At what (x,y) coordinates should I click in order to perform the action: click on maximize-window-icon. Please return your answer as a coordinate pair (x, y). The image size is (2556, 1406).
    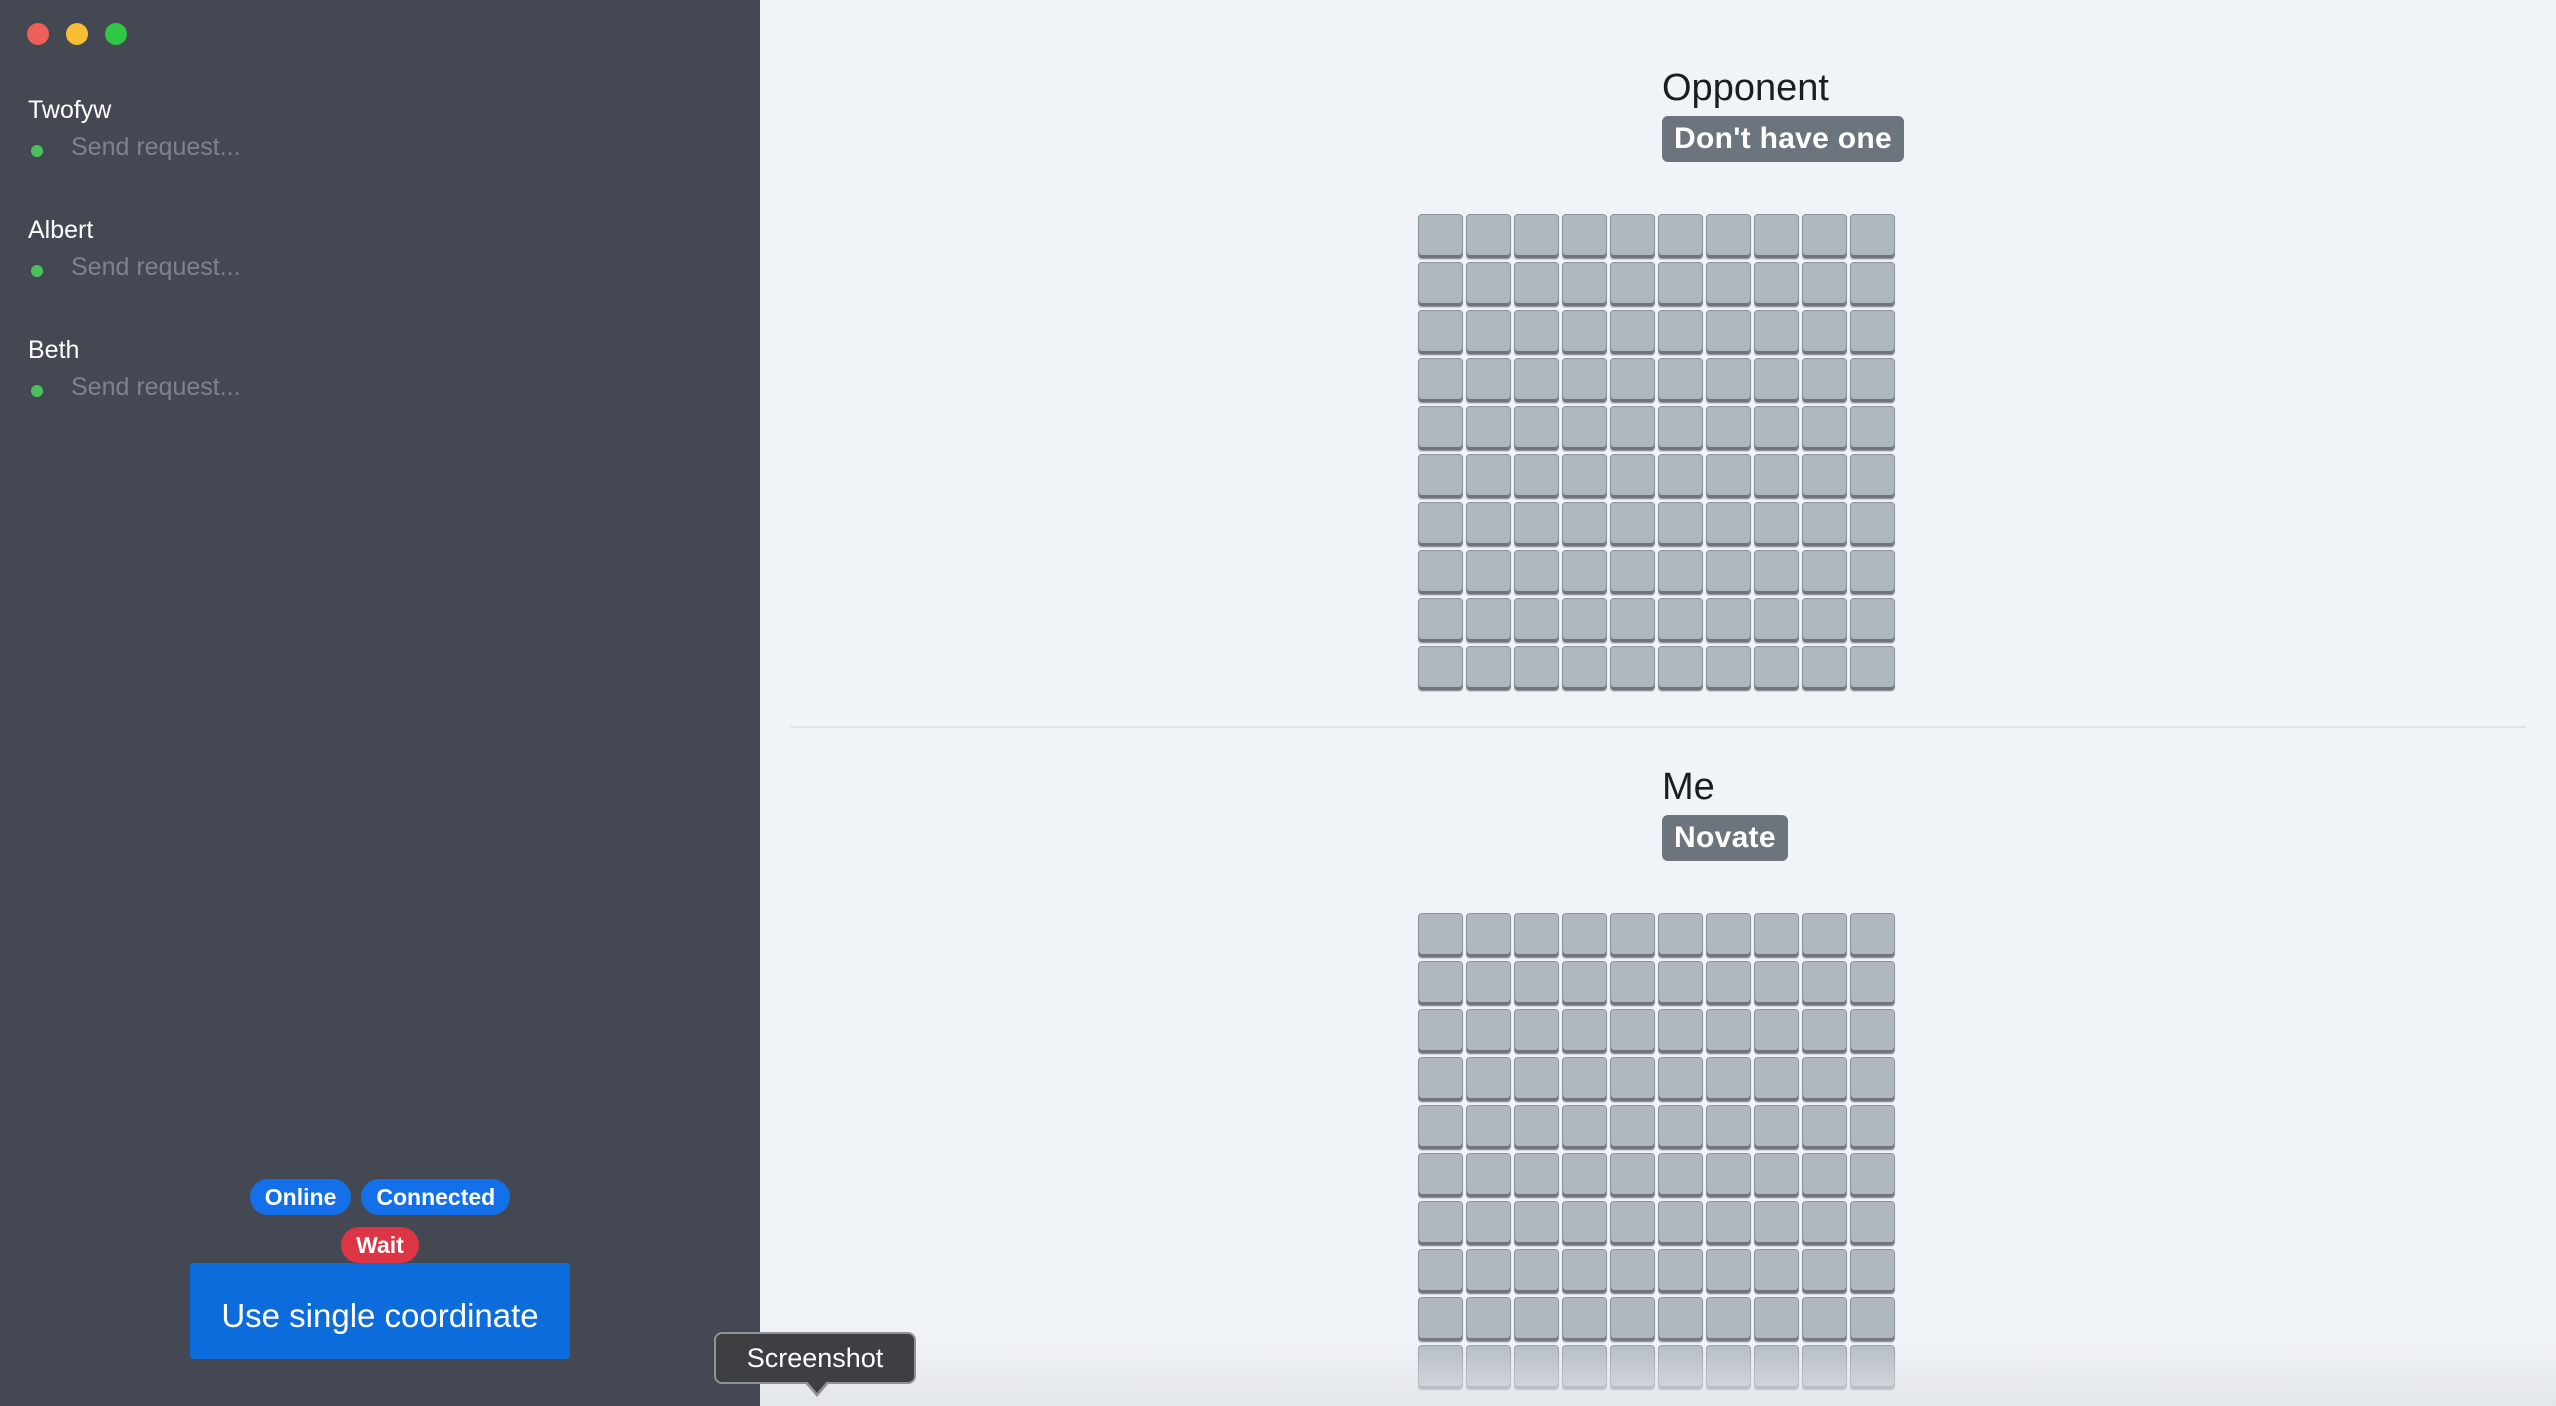
    Looking at the image, I should click on (116, 34).